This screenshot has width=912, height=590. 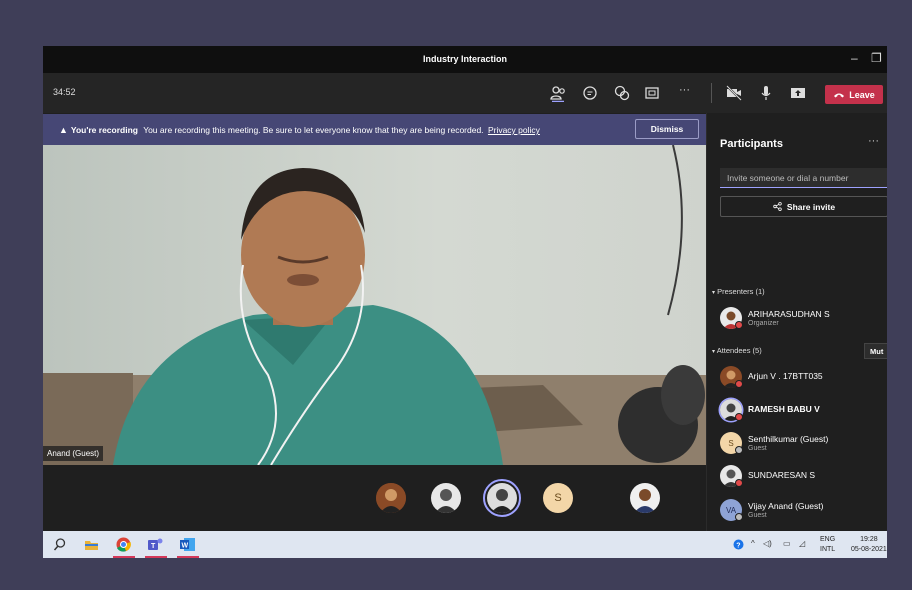 I want to click on chrome-icon, so click(x=123, y=544).